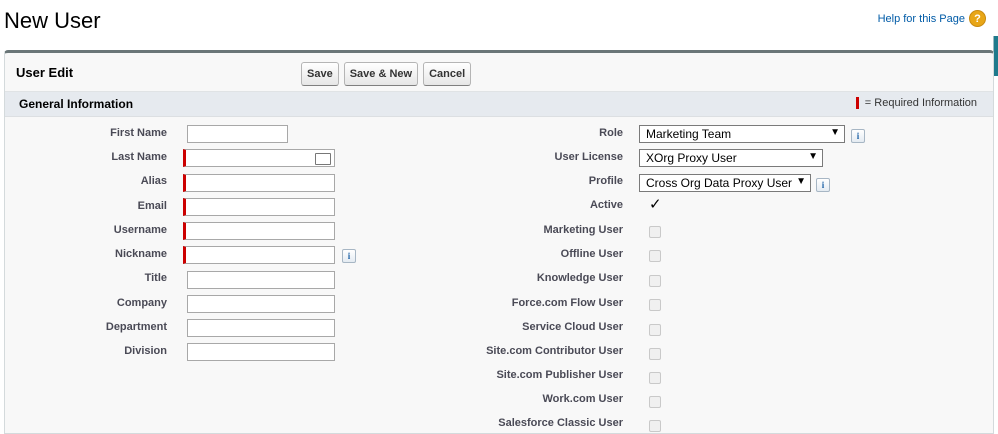  What do you see at coordinates (554, 351) in the screenshot?
I see `site-contributor-user-label: Site.com Contributor User` at bounding box center [554, 351].